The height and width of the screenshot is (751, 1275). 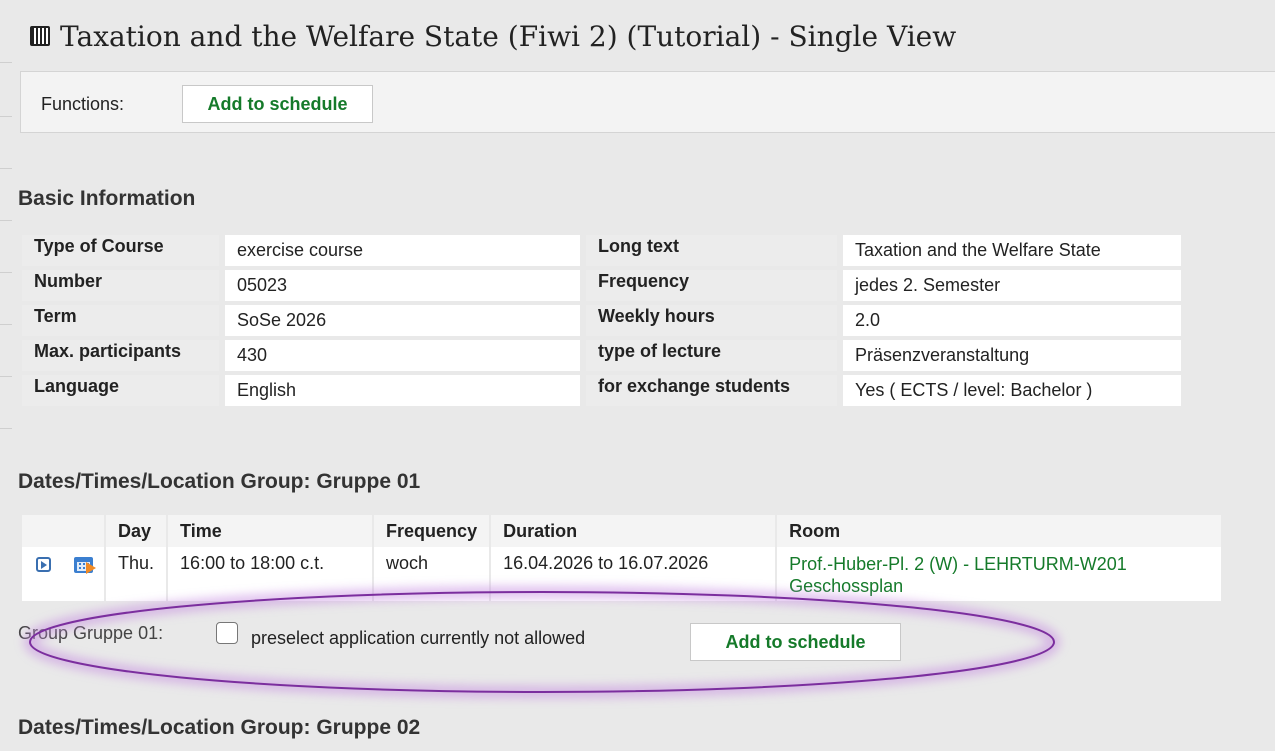 What do you see at coordinates (634, 531) in the screenshot?
I see `column-header-duration: Duration` at bounding box center [634, 531].